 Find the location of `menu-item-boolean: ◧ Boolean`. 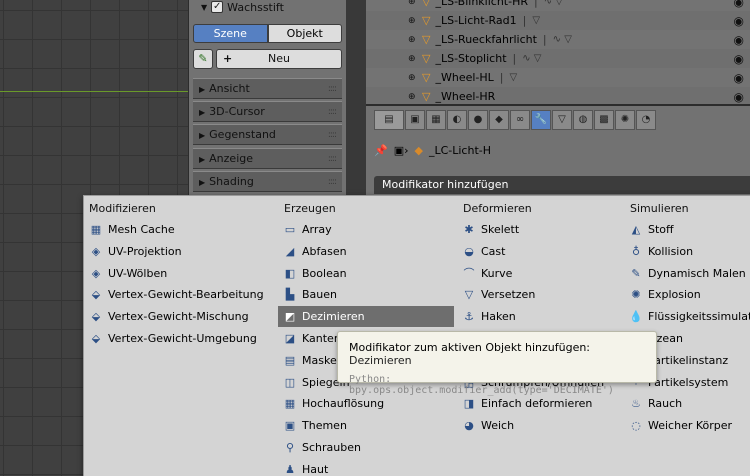

menu-item-boolean: ◧ Boolean is located at coordinates (366, 273).